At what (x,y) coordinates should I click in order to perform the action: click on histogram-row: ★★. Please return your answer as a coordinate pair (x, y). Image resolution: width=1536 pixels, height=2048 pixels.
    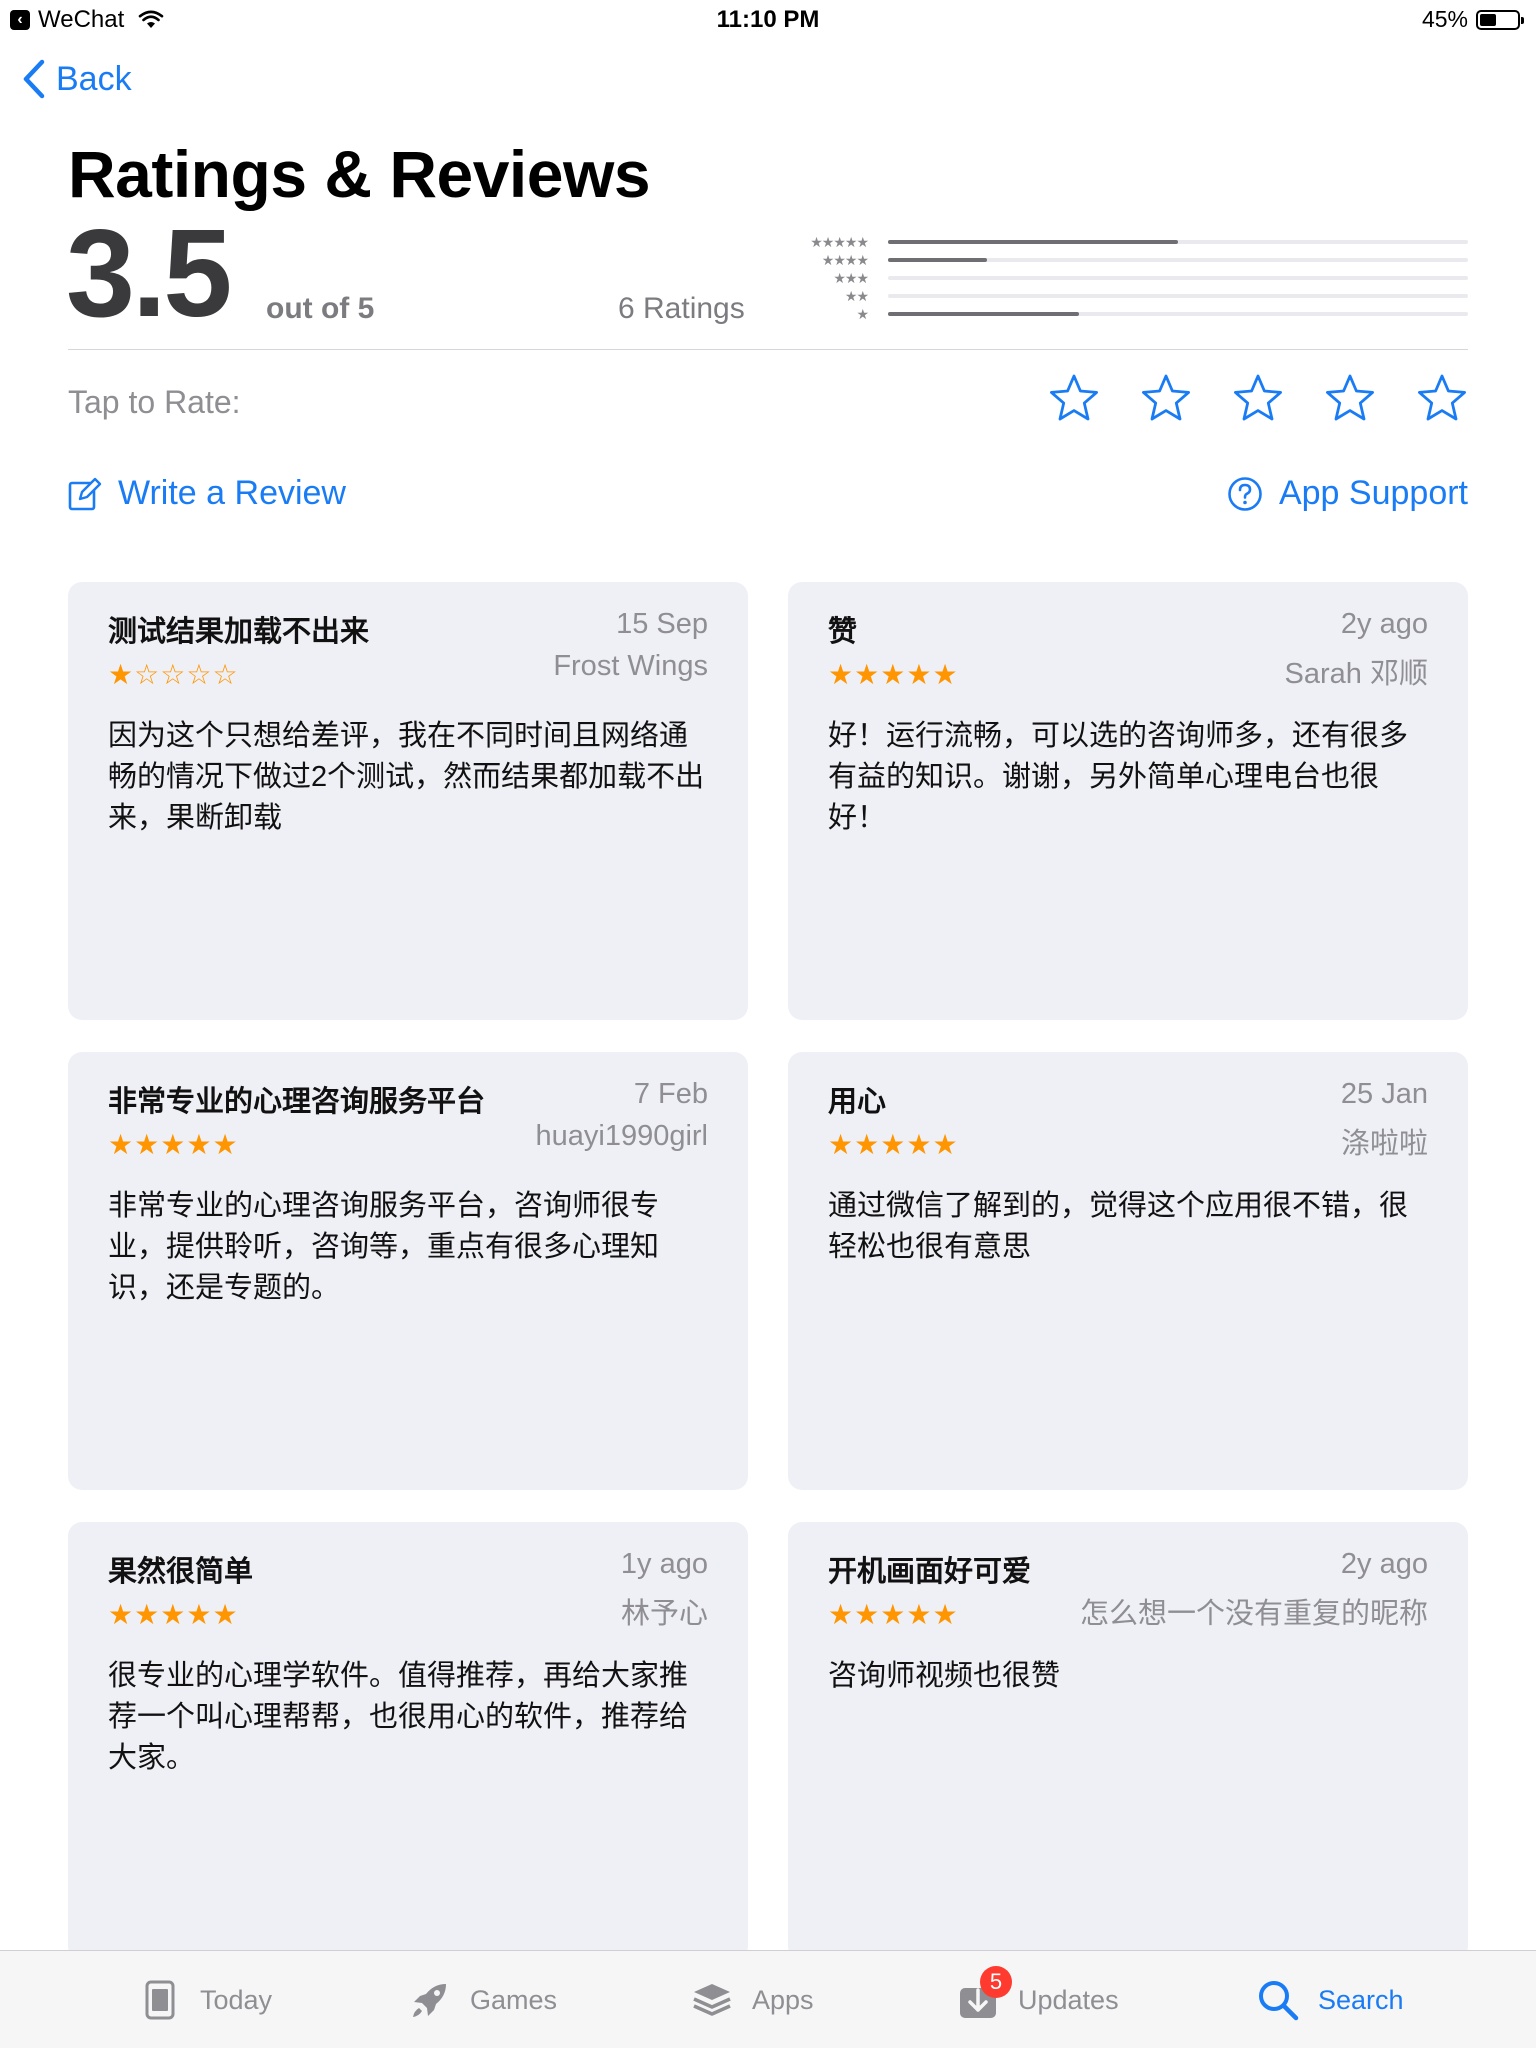
    Looking at the image, I should click on (1124, 297).